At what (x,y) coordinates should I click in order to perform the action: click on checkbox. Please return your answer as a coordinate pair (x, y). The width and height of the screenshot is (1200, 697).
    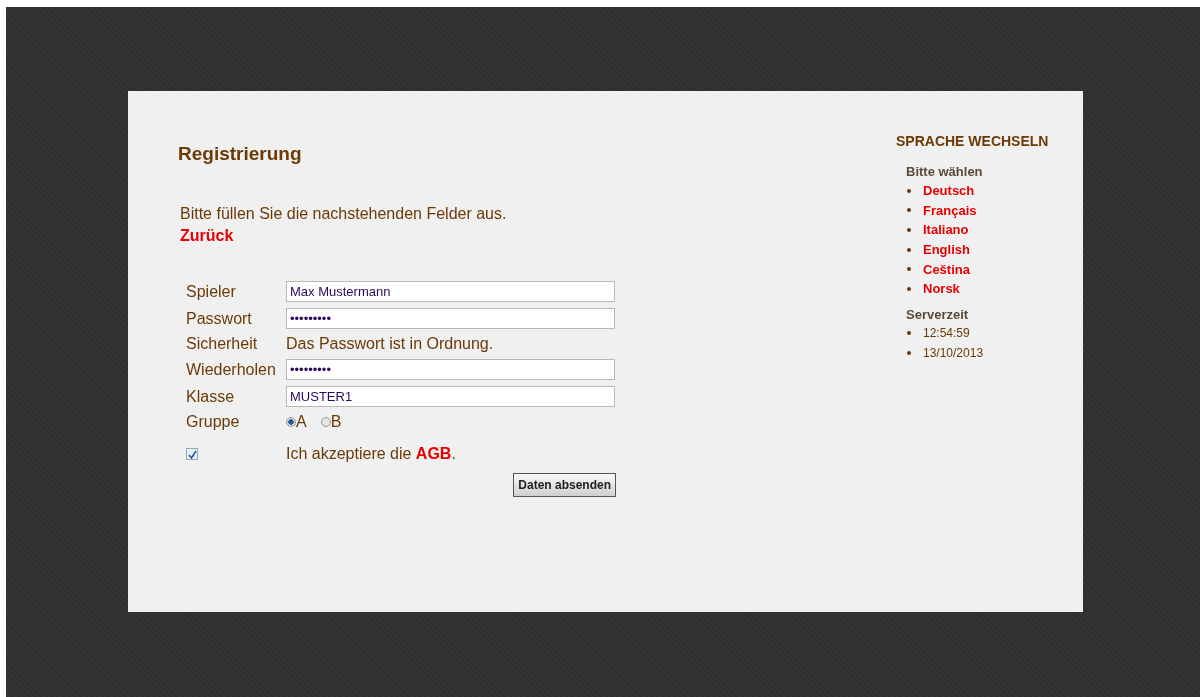
    Looking at the image, I should click on (192, 454).